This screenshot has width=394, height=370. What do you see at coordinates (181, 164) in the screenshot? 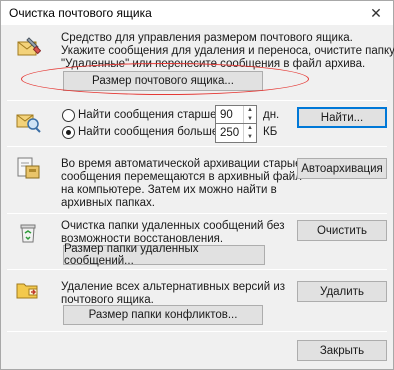
I see `autoarchive-line-1: Во время автоматической архивации старые` at bounding box center [181, 164].